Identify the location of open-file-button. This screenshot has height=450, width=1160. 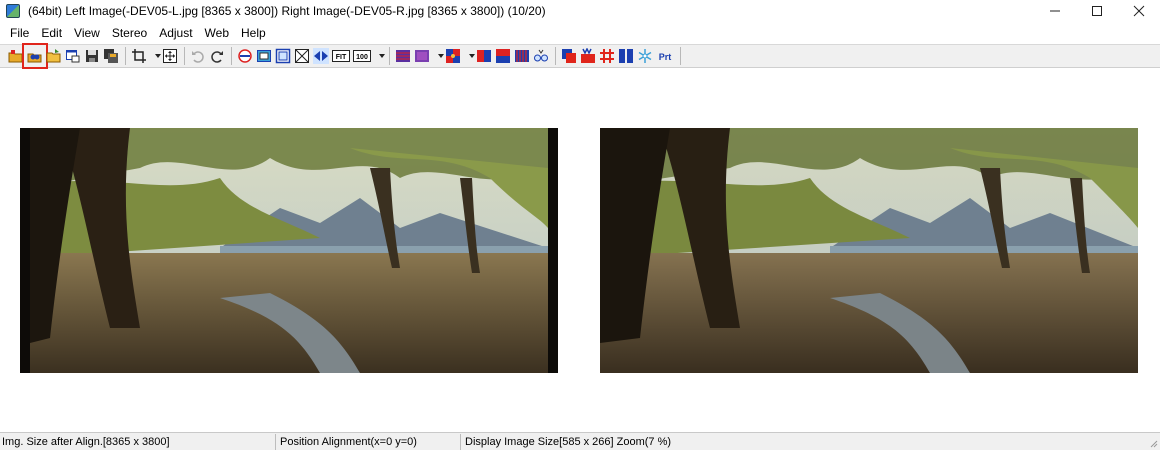
(54, 56).